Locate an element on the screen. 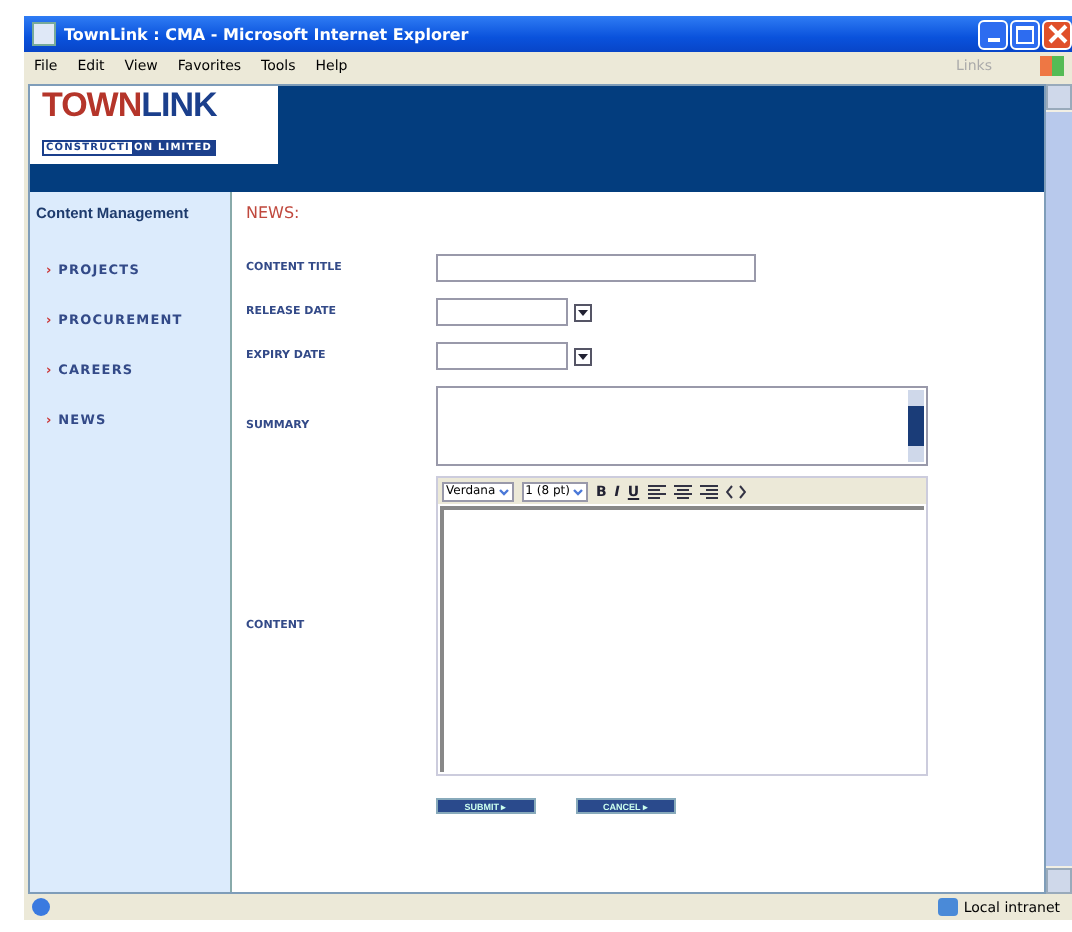 The width and height of the screenshot is (1072, 932). window-title: TownLink : CMA - Microsoft Internet Explorer is located at coordinates (267, 34).